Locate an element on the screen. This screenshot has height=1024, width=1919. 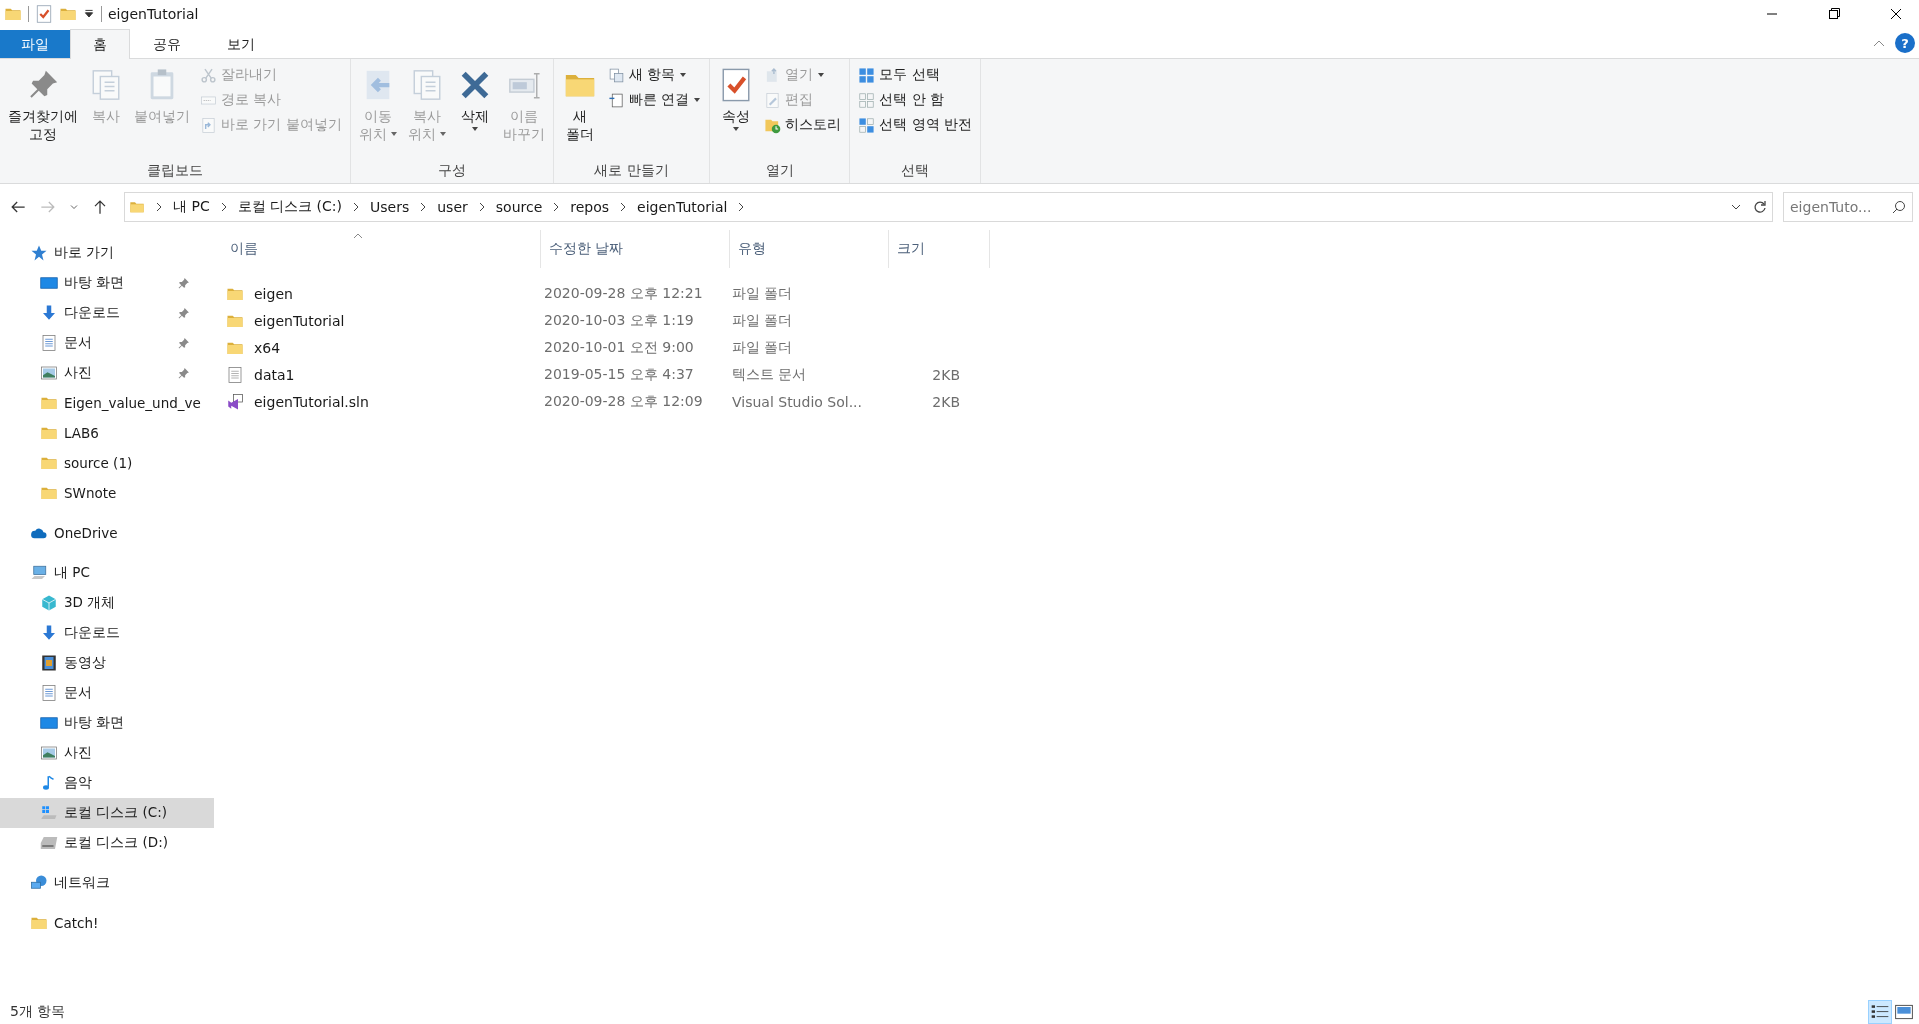
nav-item: LAB6 is located at coordinates (107, 433).